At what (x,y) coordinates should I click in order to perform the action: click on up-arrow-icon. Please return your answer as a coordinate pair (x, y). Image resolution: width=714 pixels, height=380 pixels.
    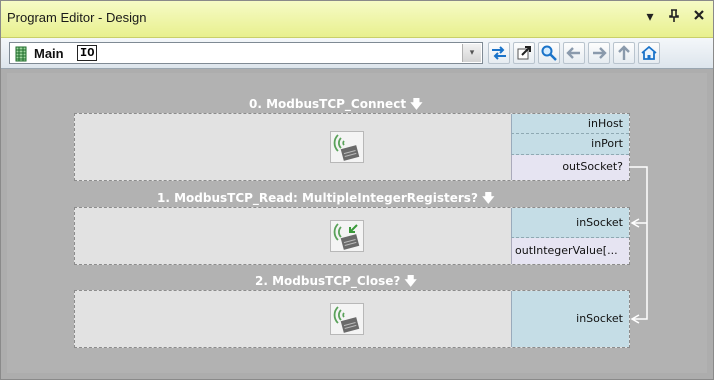
    Looking at the image, I should click on (624, 52).